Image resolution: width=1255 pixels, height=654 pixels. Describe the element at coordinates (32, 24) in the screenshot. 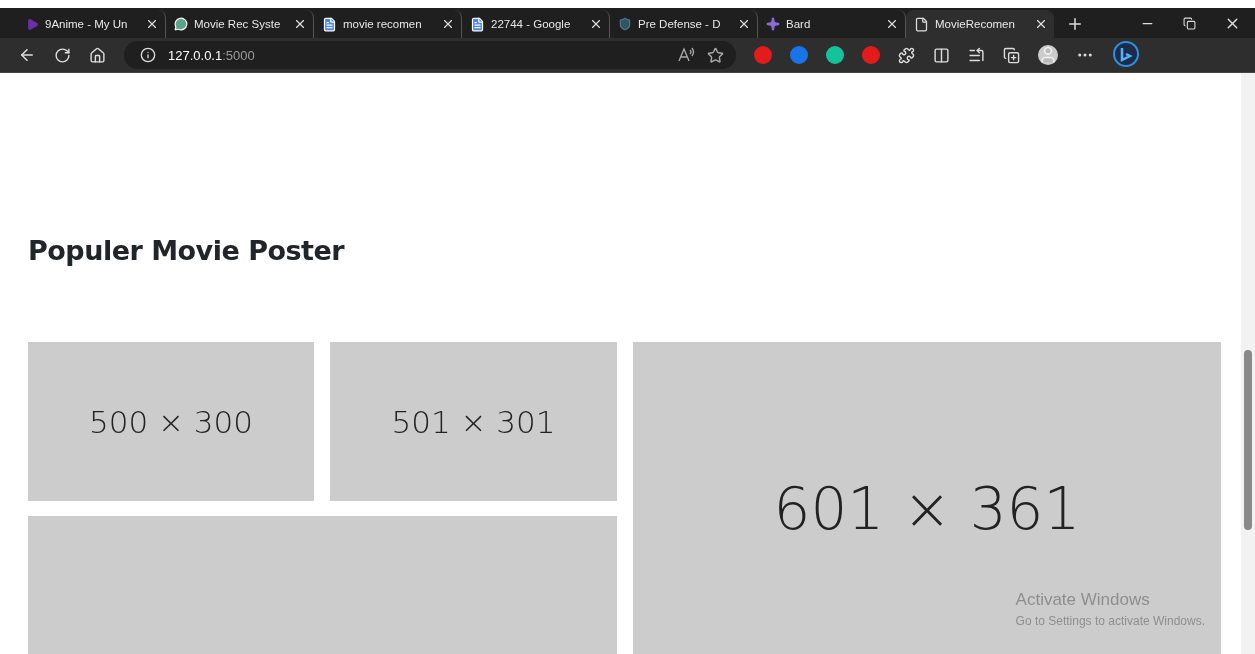

I see `play-icon` at that location.